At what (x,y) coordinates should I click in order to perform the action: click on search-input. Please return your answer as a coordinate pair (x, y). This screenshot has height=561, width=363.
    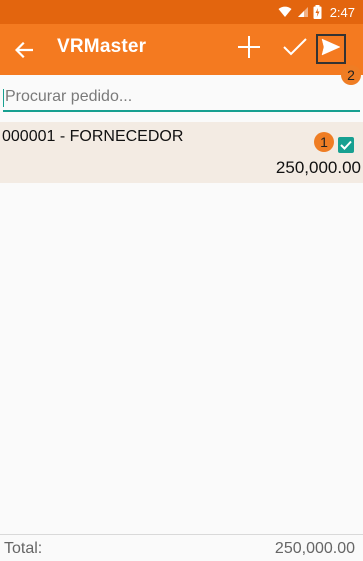
    Looking at the image, I should click on (181, 98).